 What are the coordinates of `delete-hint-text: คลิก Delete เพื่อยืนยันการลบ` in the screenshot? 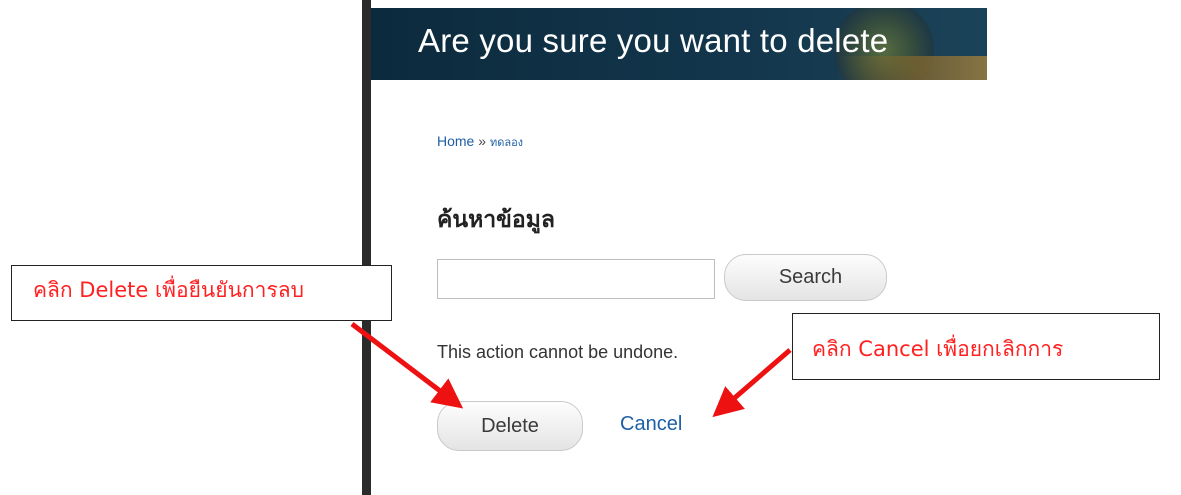 It's located at (168, 290).